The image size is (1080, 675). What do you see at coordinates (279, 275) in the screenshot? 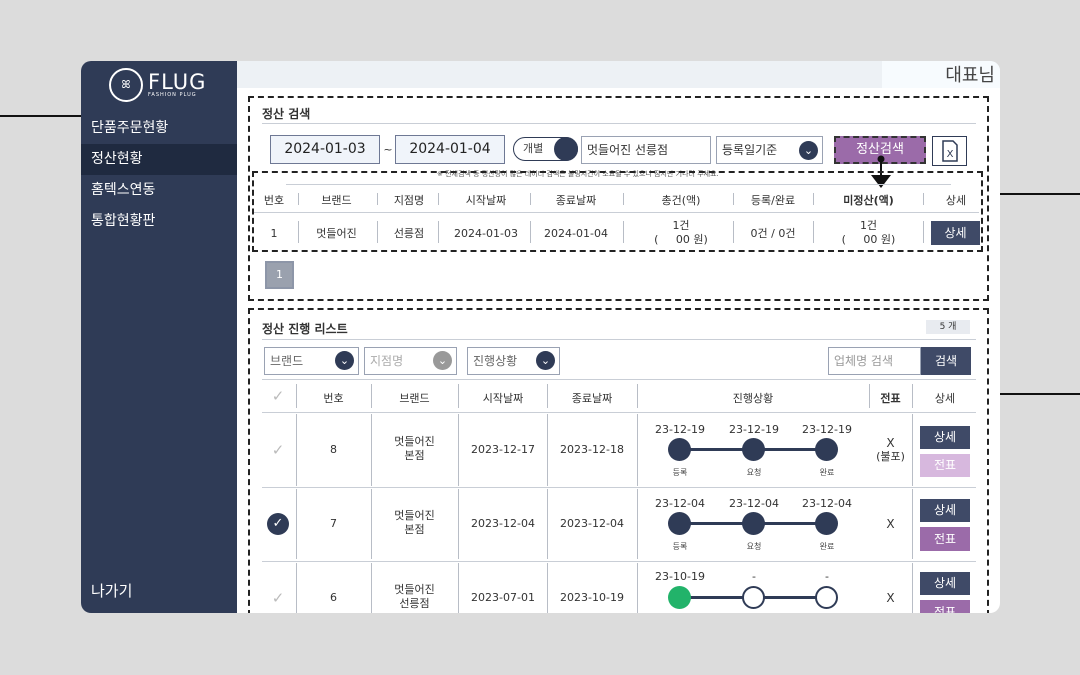
I see `page-button-1: 1` at bounding box center [279, 275].